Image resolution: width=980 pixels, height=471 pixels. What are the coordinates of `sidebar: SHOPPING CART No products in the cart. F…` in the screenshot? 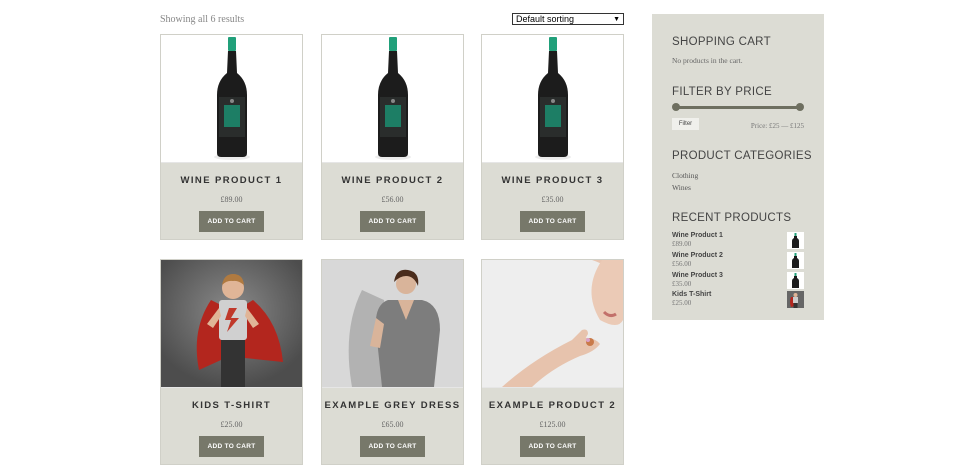 It's located at (738, 167).